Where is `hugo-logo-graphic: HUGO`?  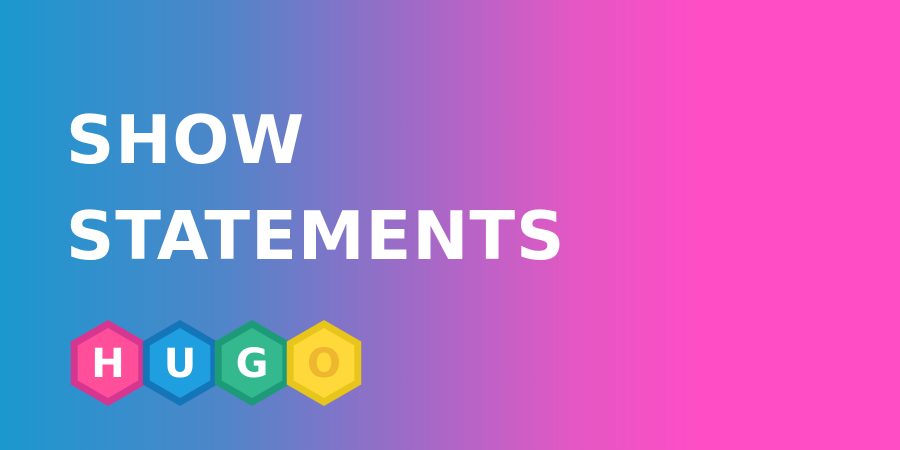 hugo-logo-graphic: HUGO is located at coordinates (216, 363).